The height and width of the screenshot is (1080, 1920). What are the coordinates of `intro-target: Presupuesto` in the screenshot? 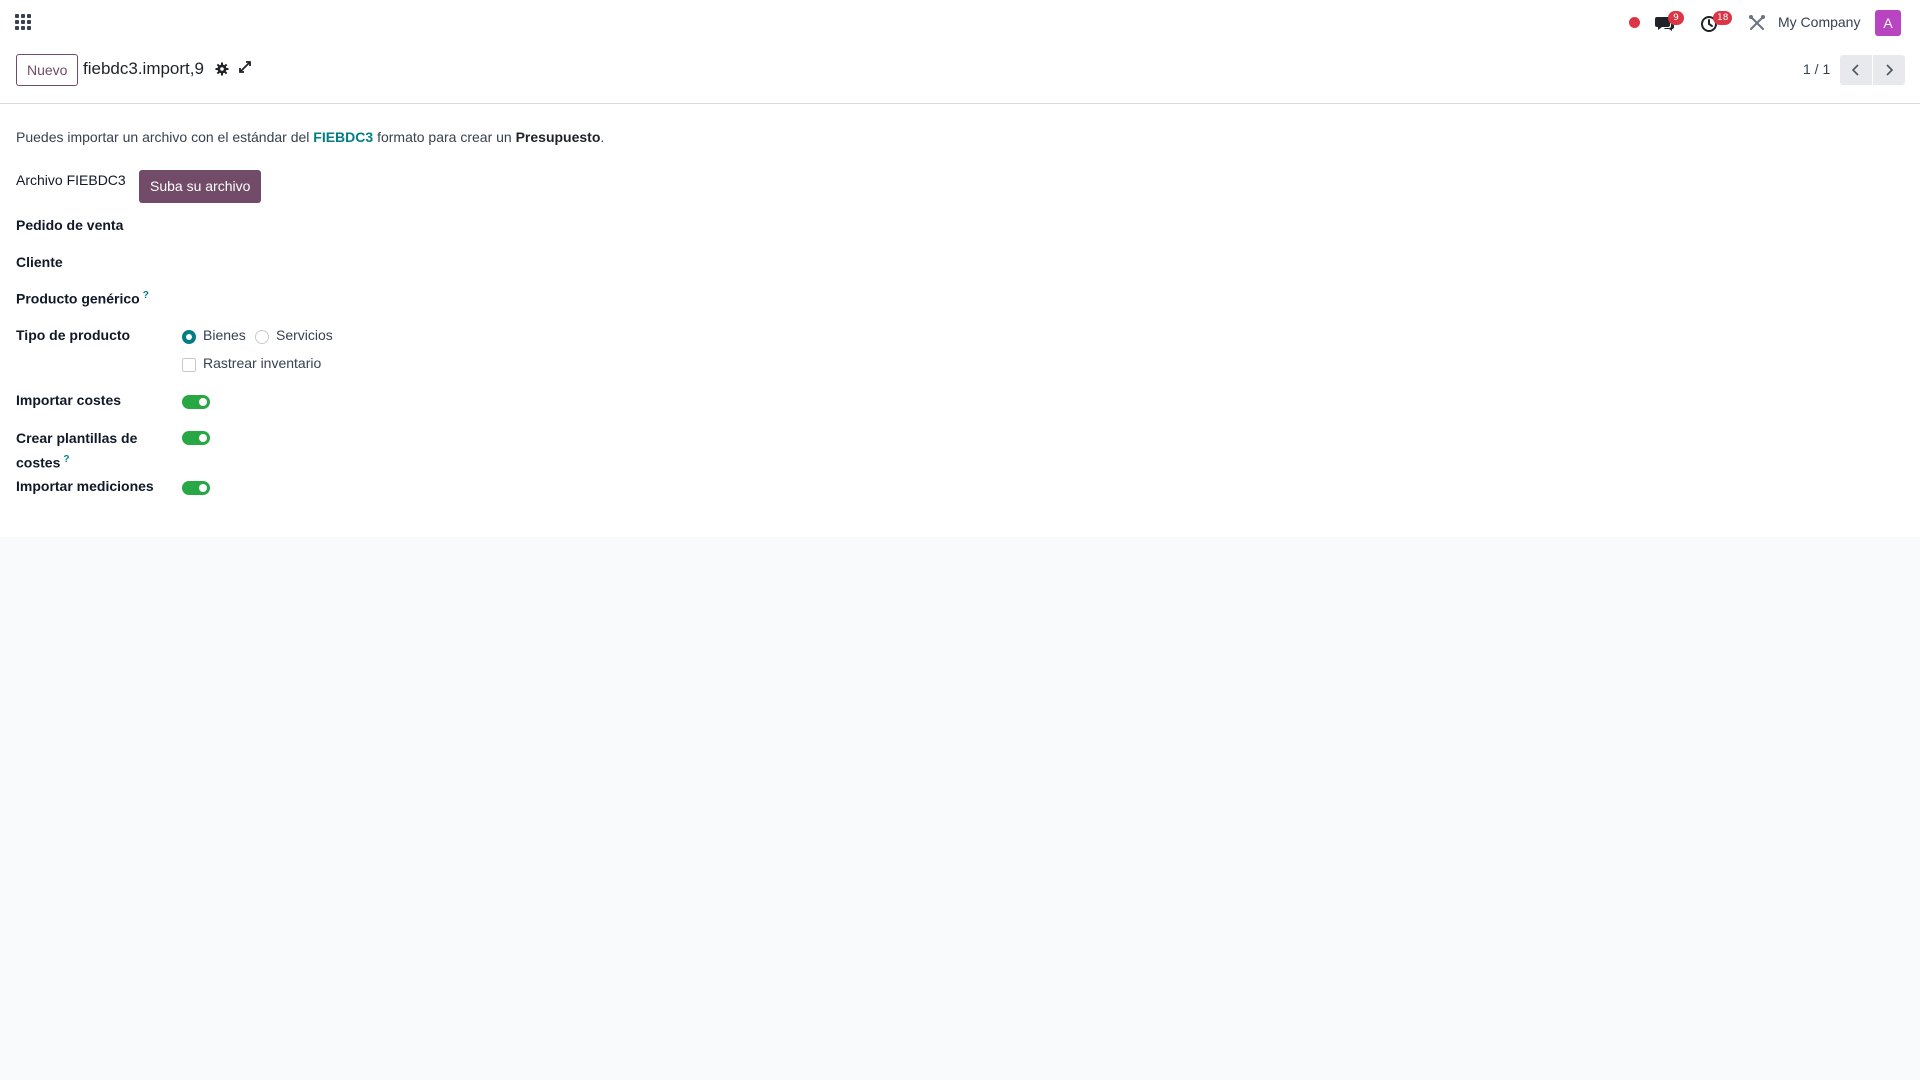 It's located at (558, 137).